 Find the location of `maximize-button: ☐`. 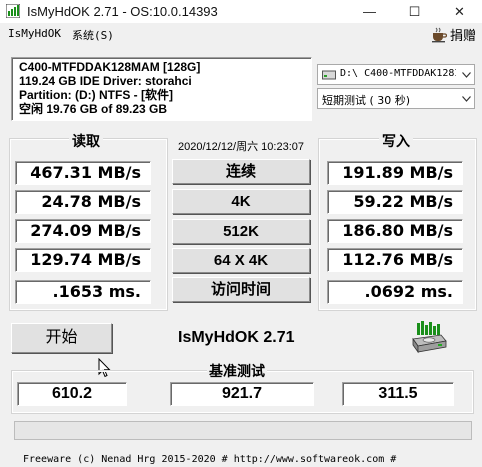

maximize-button: ☐ is located at coordinates (414, 11).